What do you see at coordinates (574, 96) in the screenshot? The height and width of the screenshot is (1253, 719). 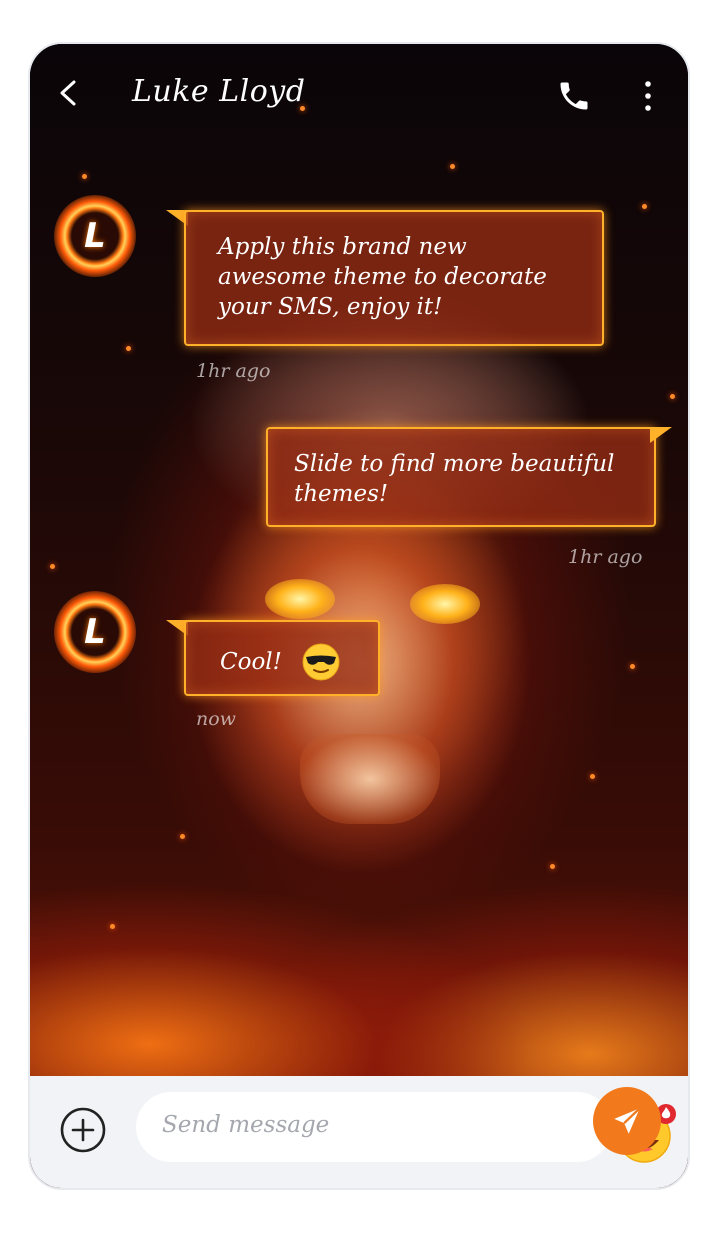 I see `phone-icon` at bounding box center [574, 96].